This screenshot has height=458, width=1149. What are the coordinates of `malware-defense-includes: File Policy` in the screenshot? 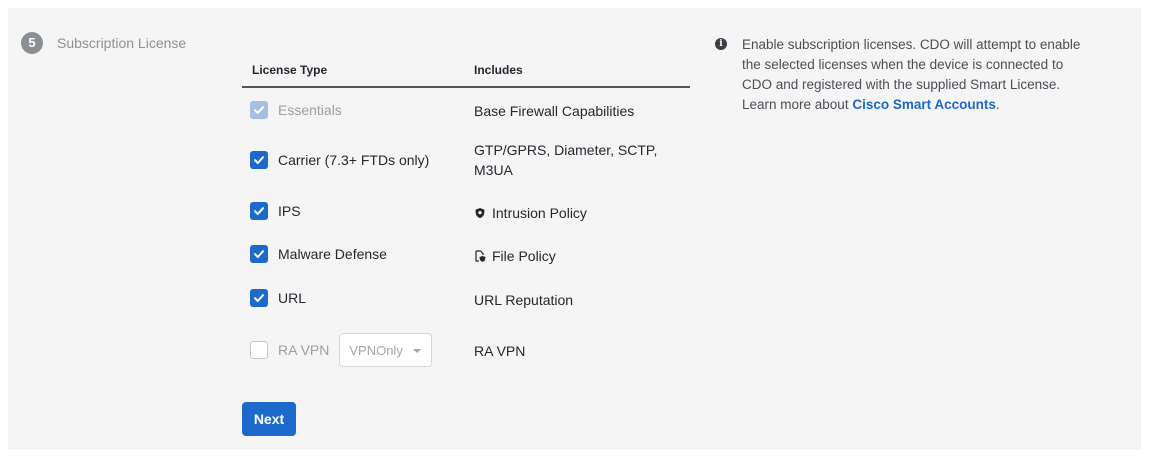 It's located at (515, 256).